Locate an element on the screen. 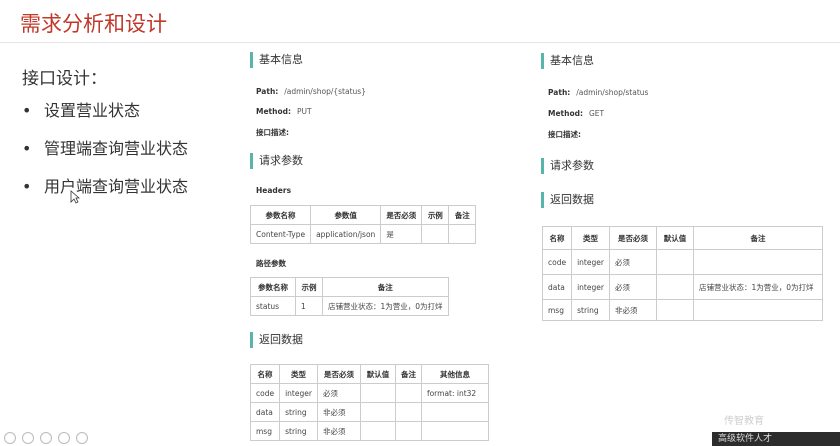 Image resolution: width=840 pixels, height=446 pixels. left-path-value: /admin/shop/{status} is located at coordinates (325, 91).